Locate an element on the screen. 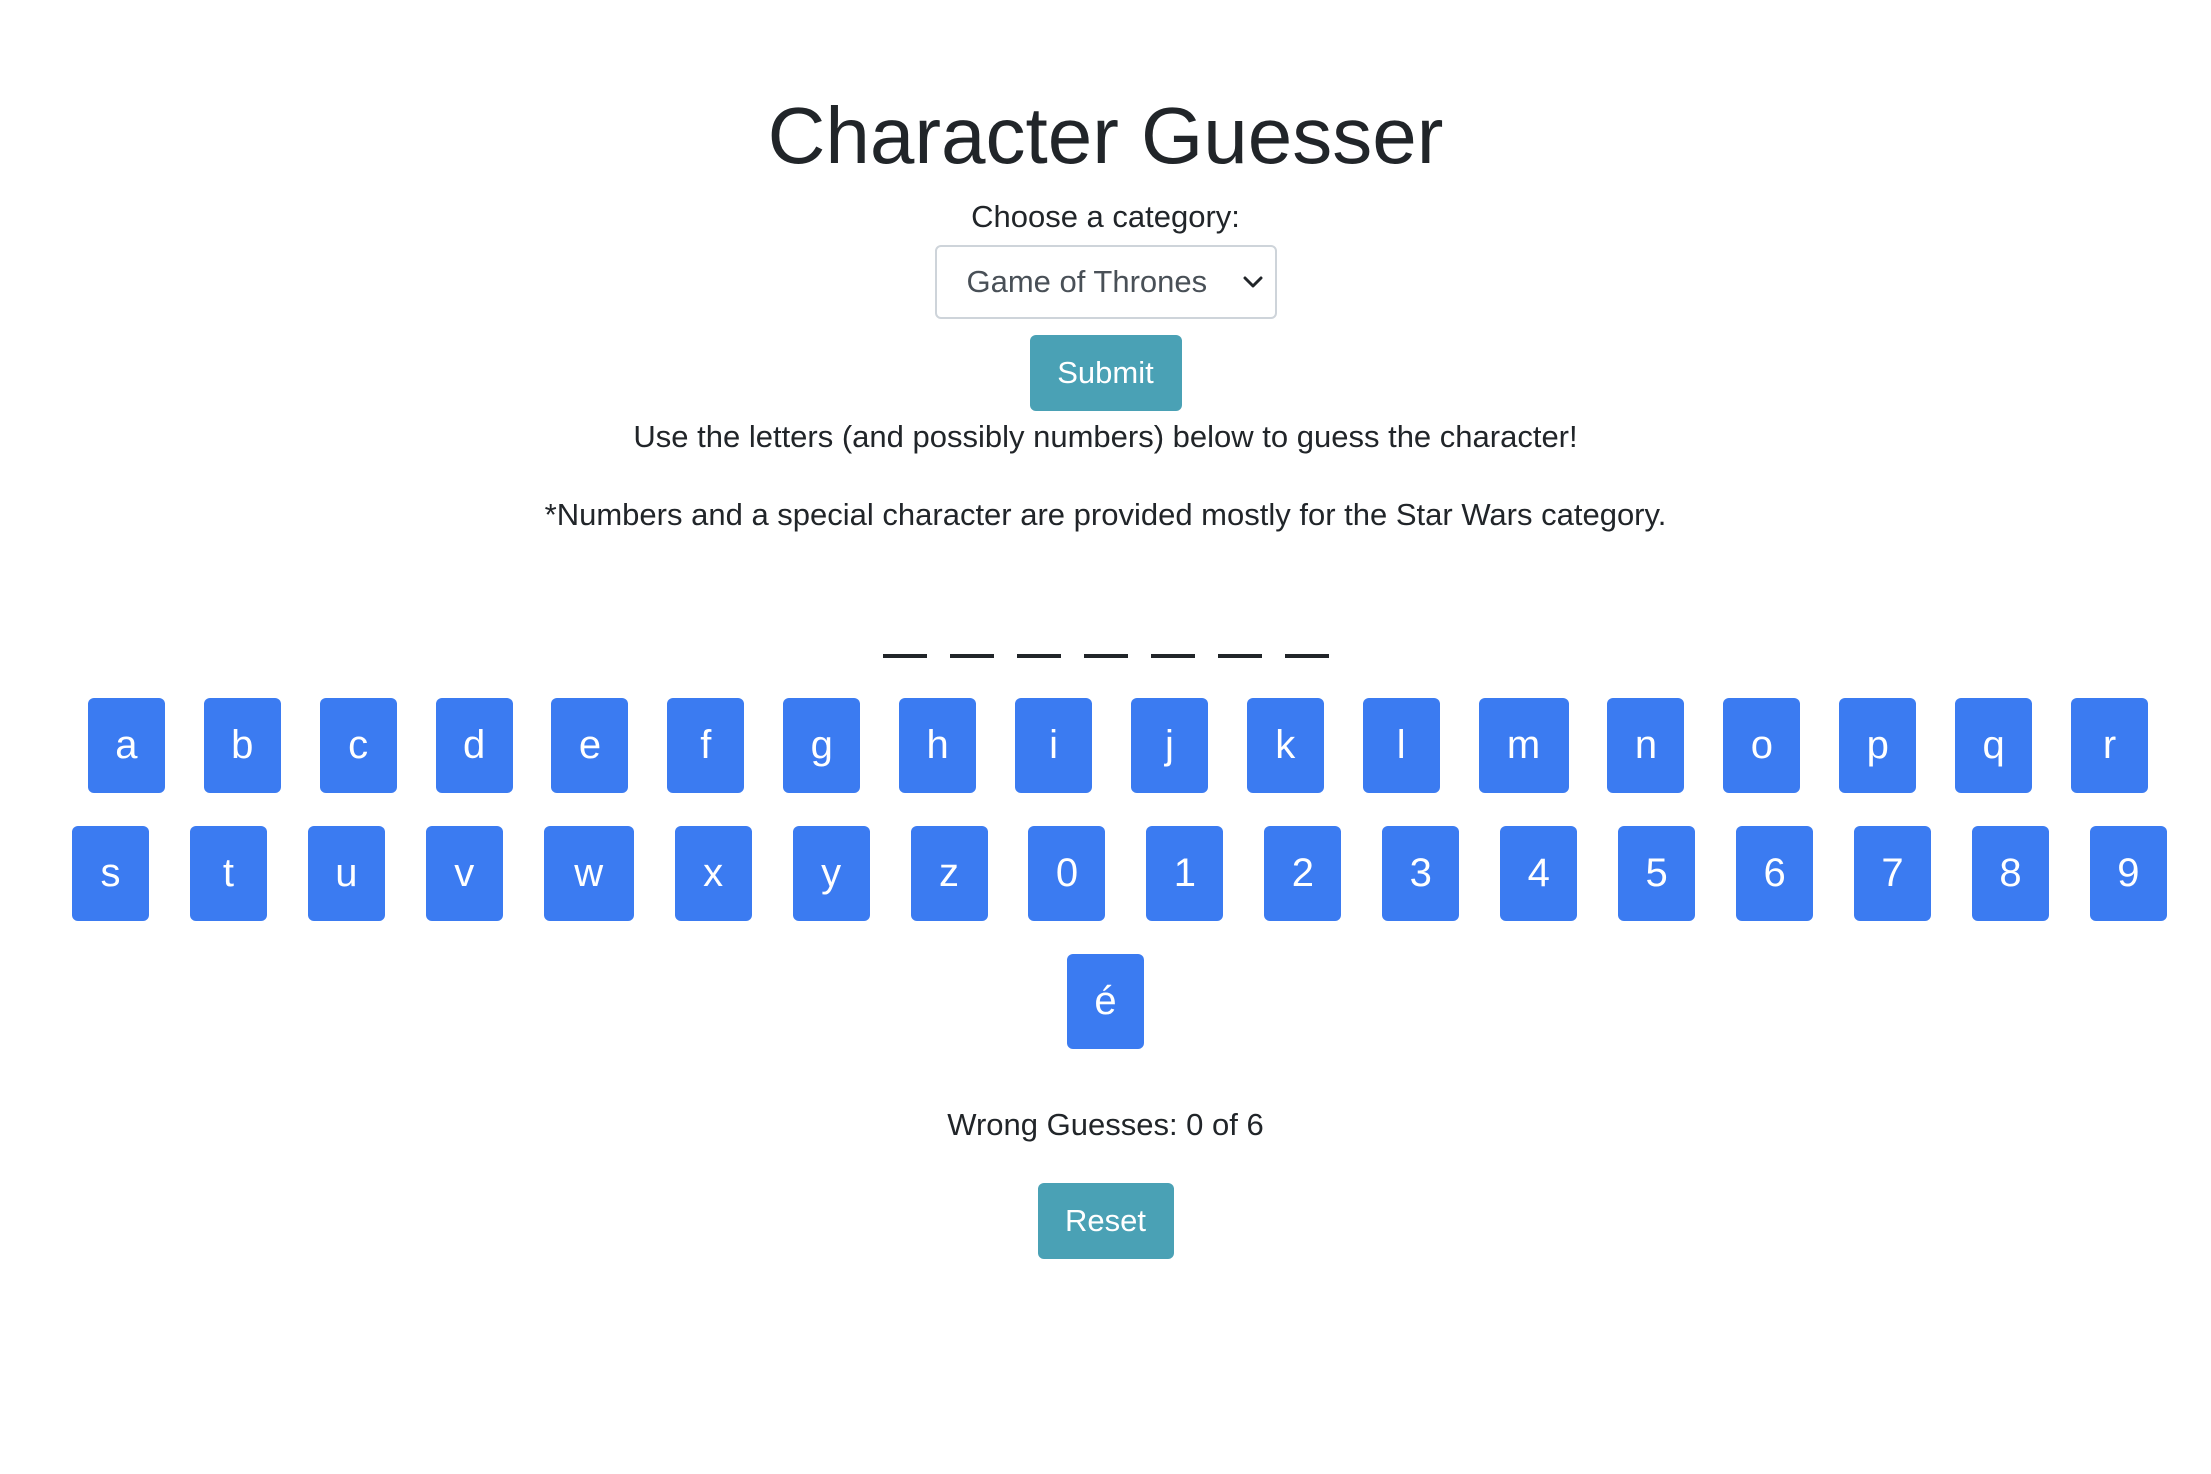 Image resolution: width=2211 pixels, height=1474 pixels. category-select-wrapper: Game of Thrones is located at coordinates (1105, 282).